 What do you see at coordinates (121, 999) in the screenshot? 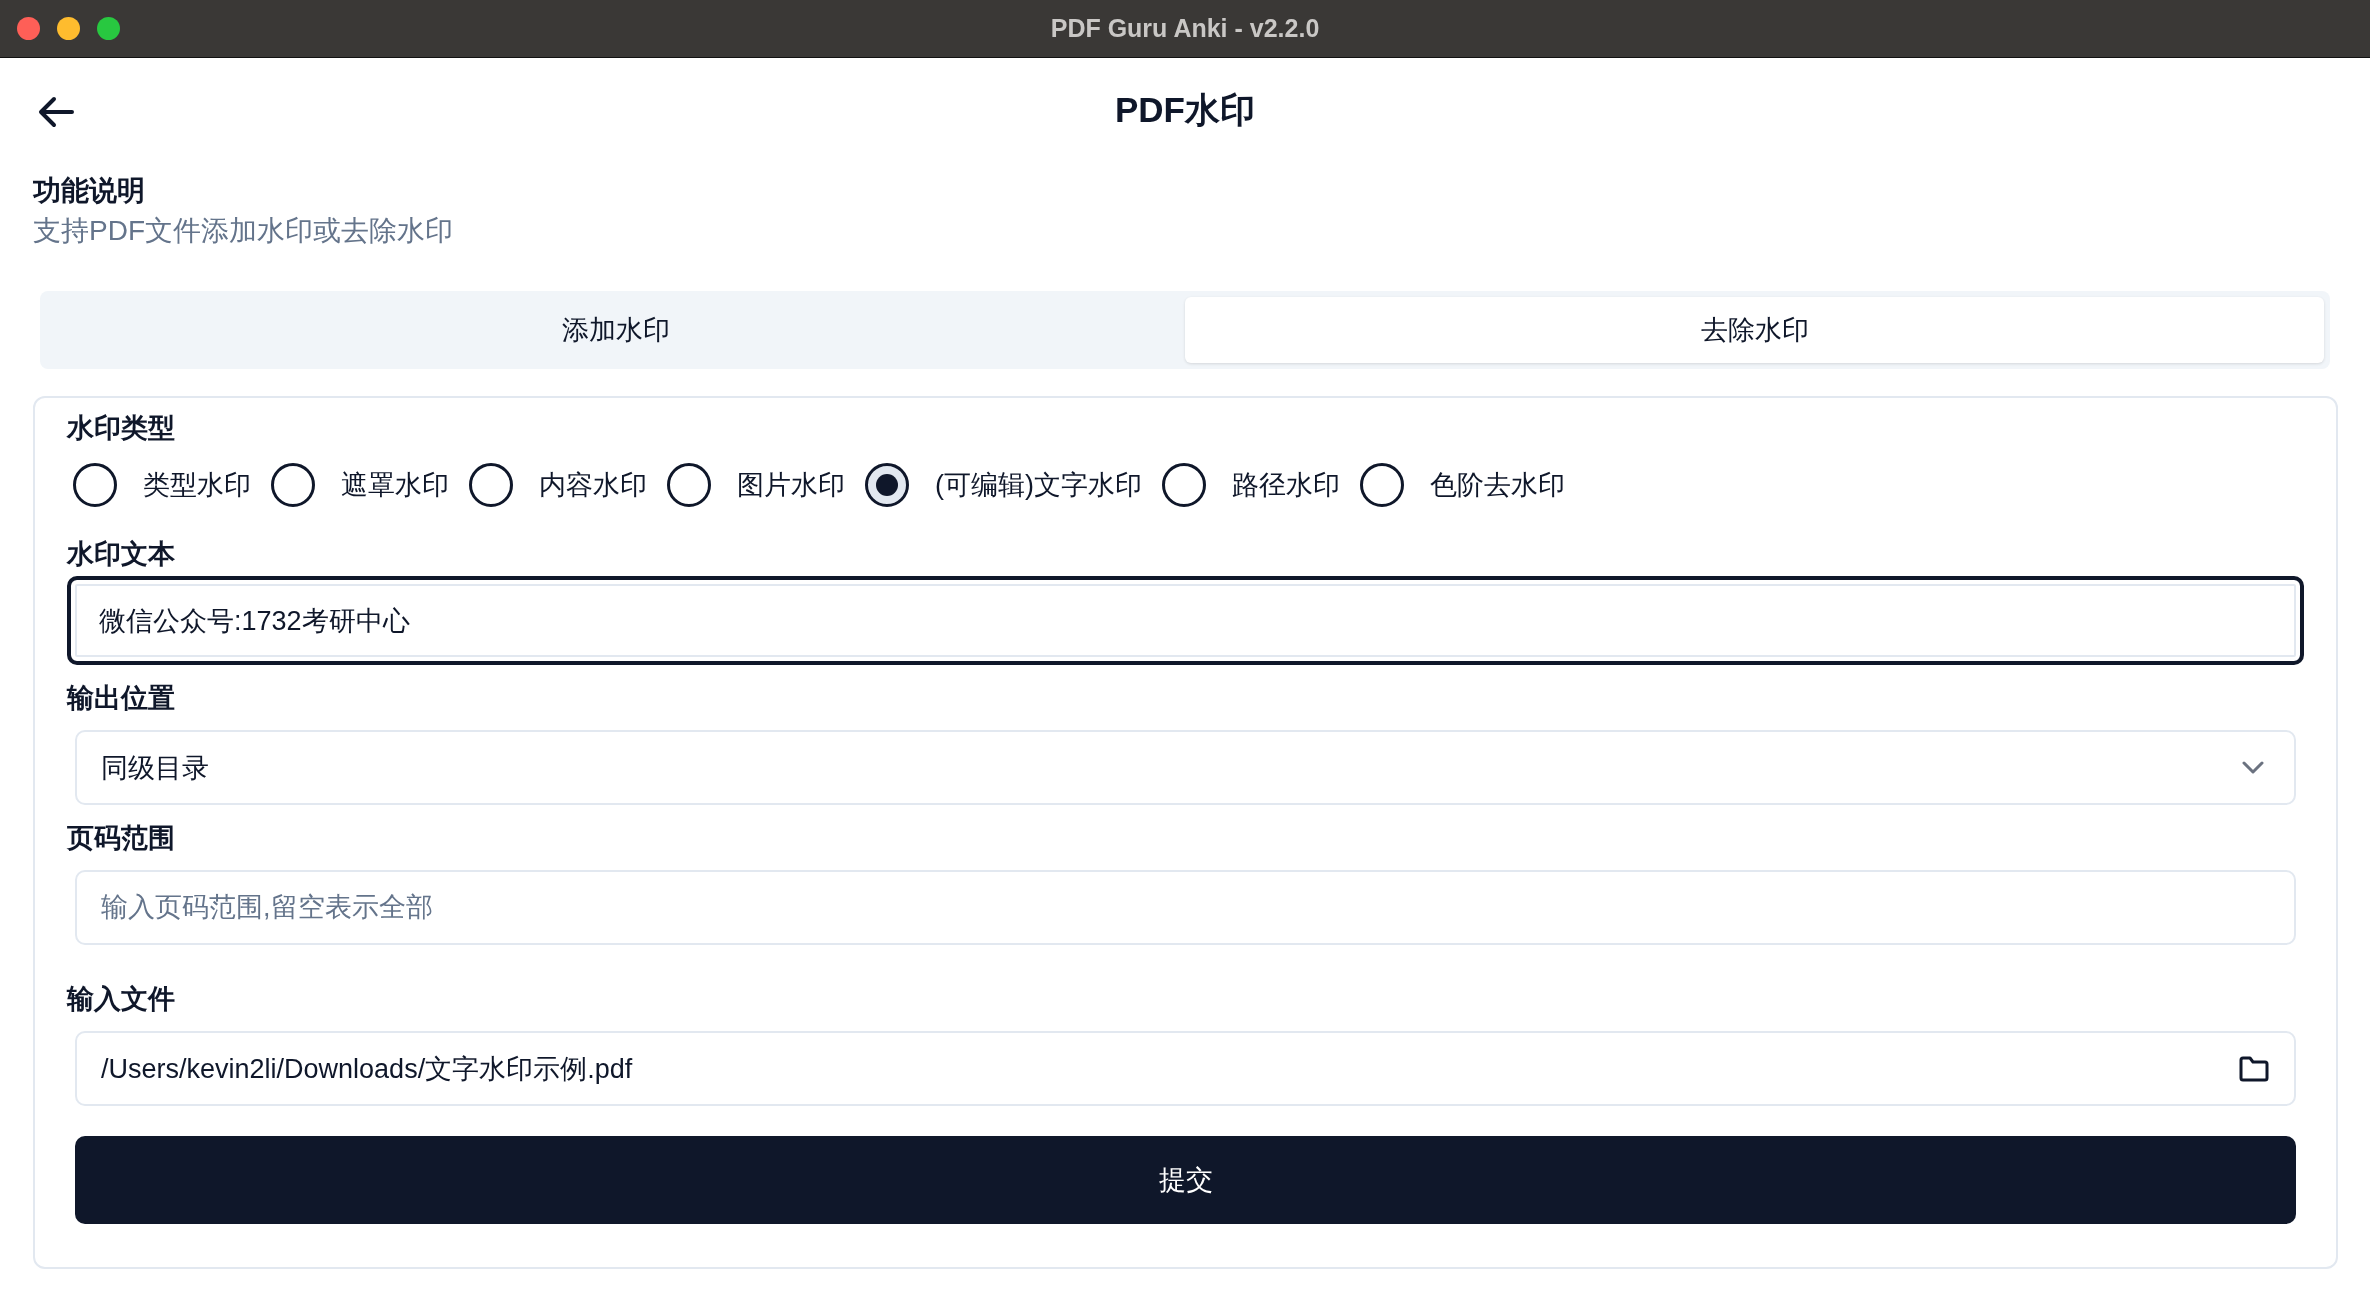
I see `field-label: 输入文件` at bounding box center [121, 999].